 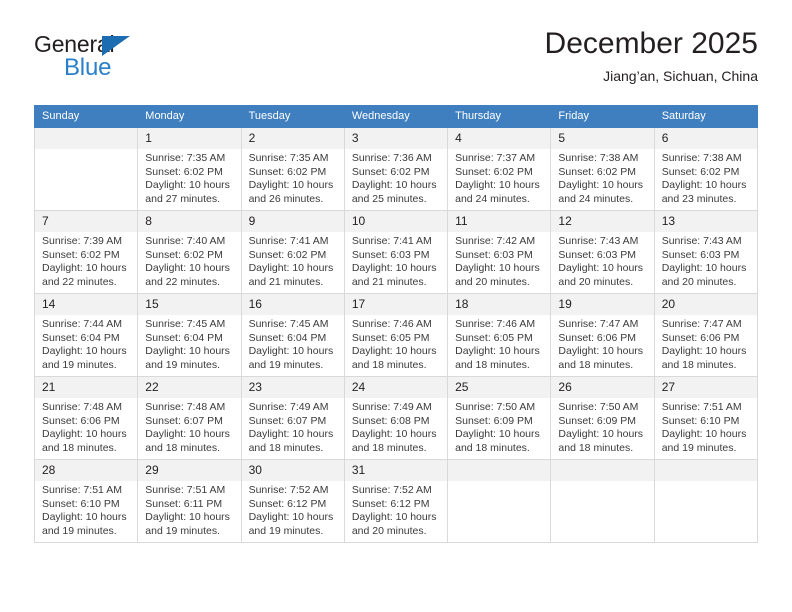 I want to click on daylight-text: Daylight: 10 hours and 23 minutes., so click(x=704, y=192).